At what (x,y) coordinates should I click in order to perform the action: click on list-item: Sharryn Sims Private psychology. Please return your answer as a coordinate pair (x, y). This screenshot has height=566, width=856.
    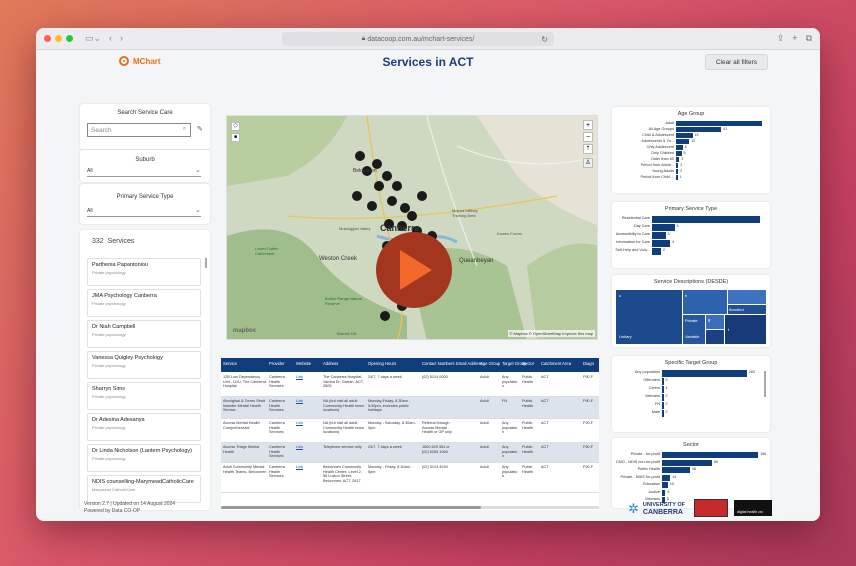
    Looking at the image, I should click on (144, 396).